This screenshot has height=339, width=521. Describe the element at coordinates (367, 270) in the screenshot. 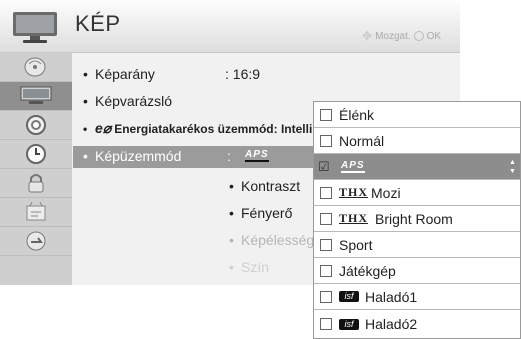

I see `option-label: Játékgép` at that location.